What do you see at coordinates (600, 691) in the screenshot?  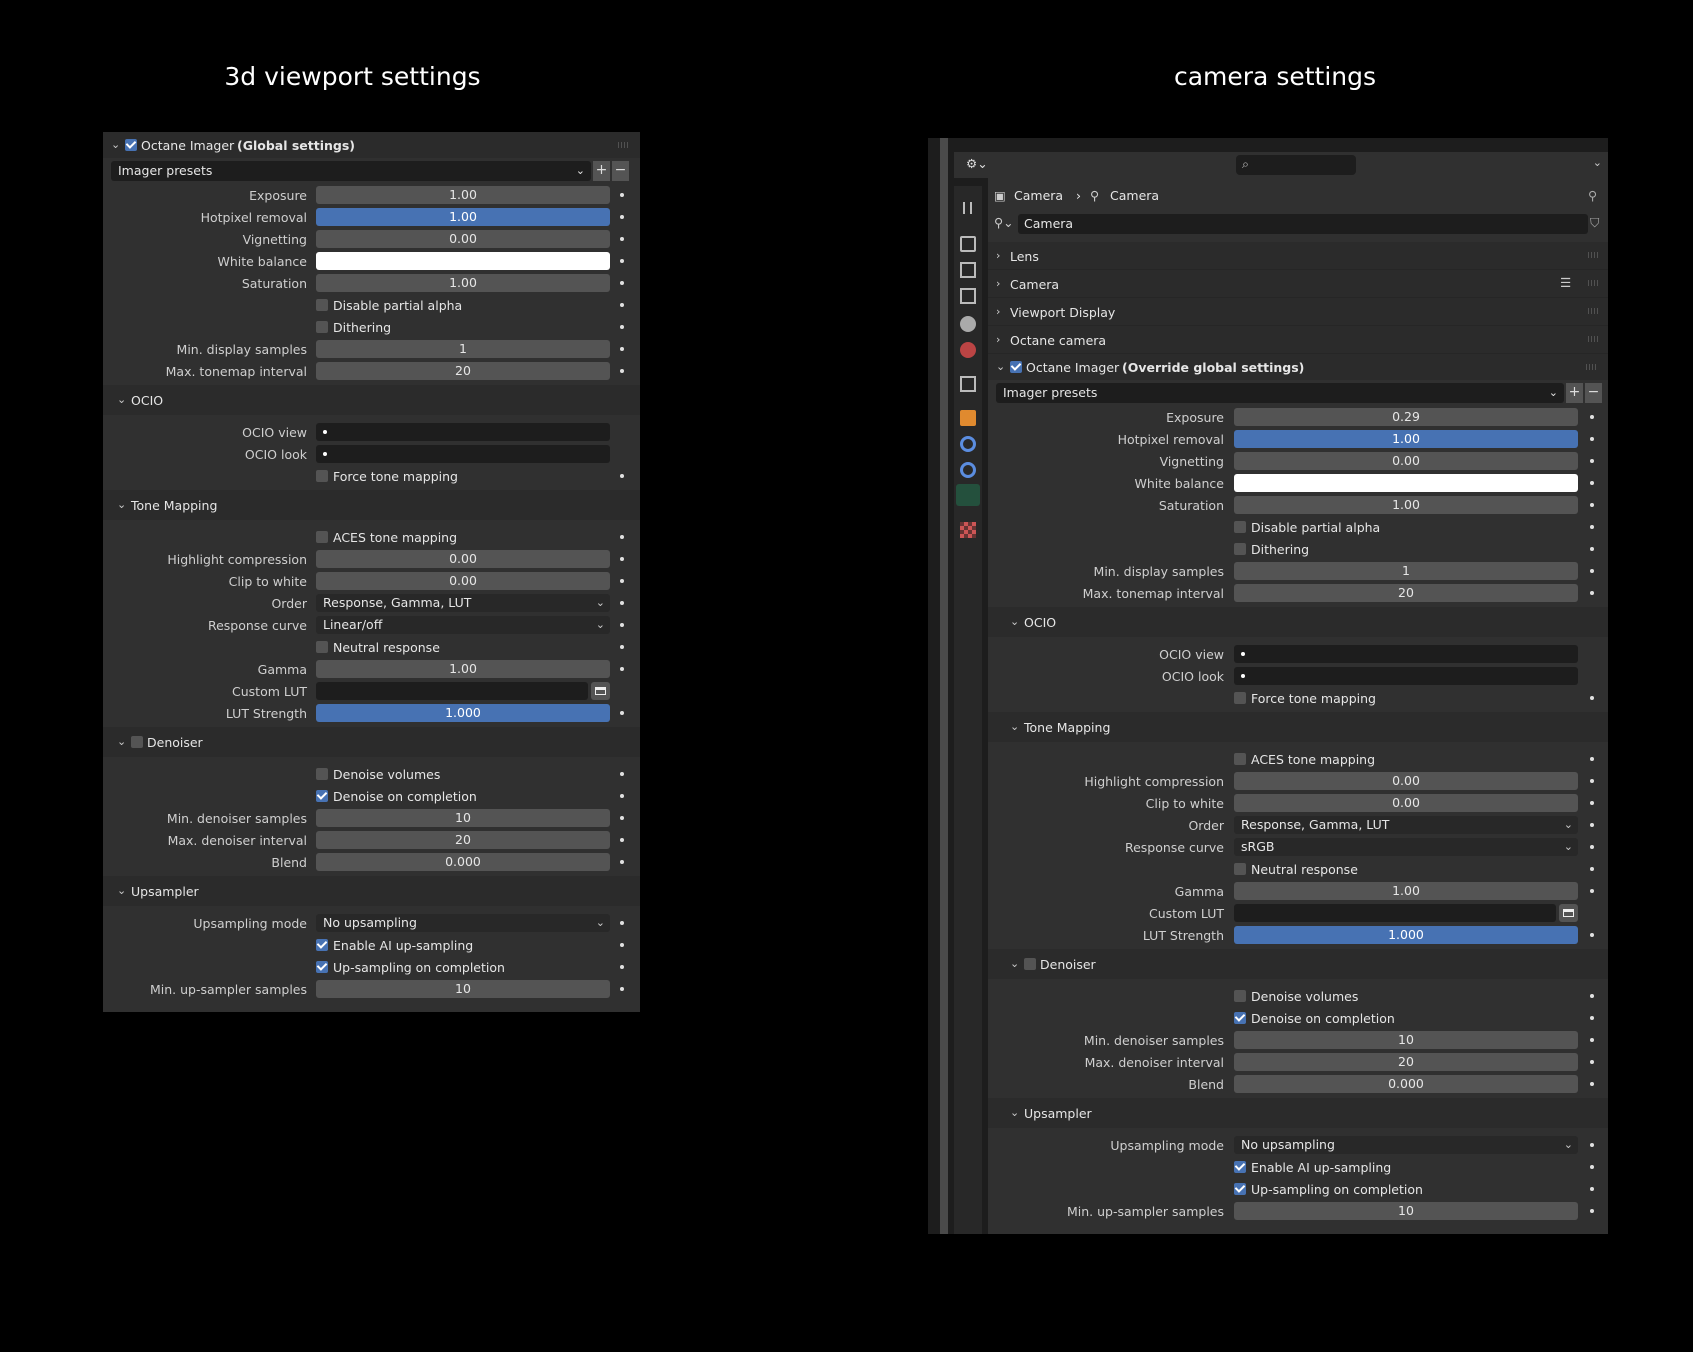 I see `folder-icon` at bounding box center [600, 691].